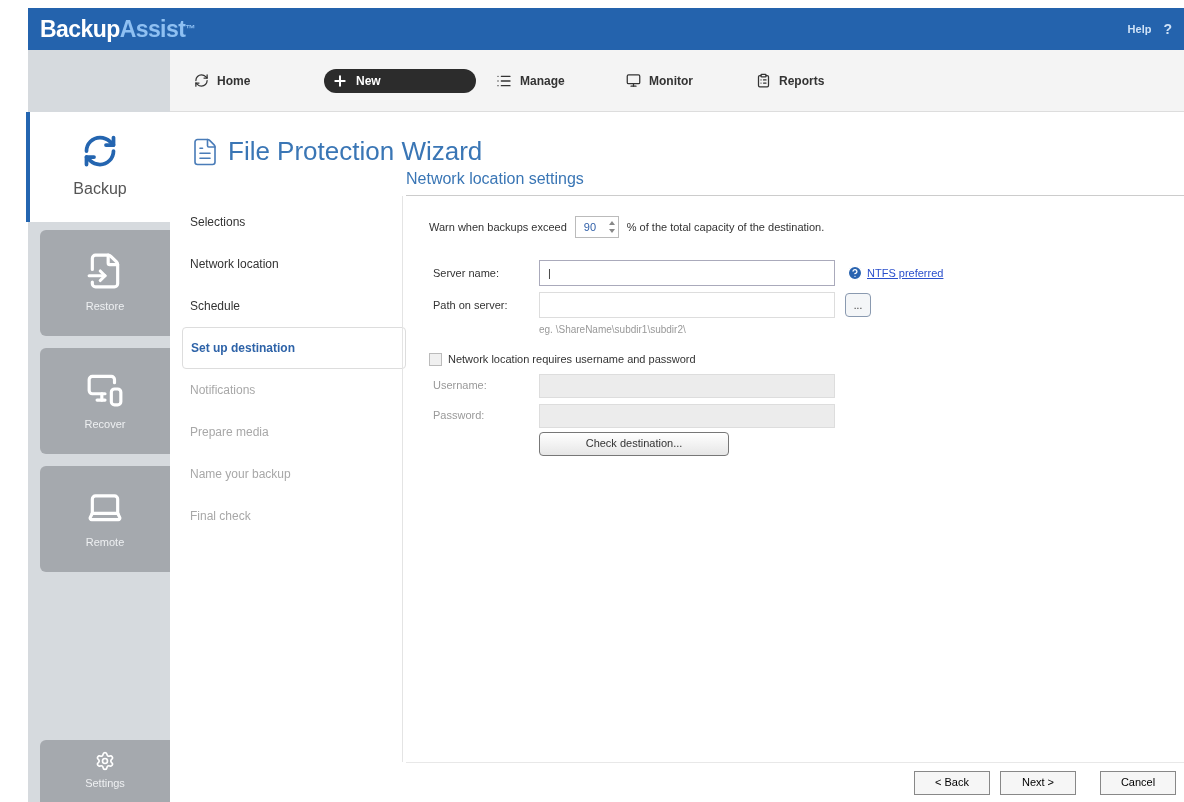  I want to click on app-logo: BackupAssist$^{™}$, so click(117, 29).